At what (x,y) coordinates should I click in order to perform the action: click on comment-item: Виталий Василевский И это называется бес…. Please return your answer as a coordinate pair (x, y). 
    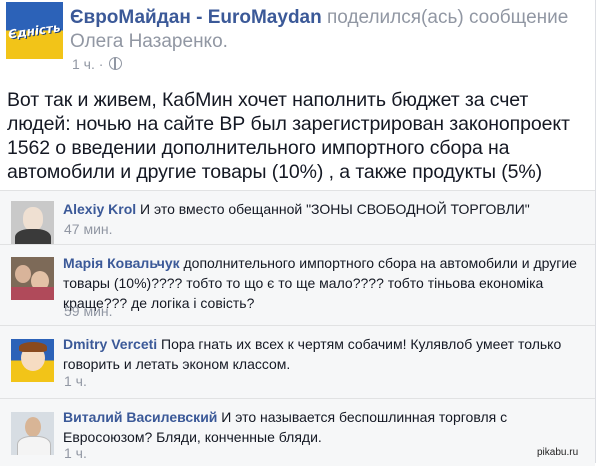
    Looking at the image, I should click on (297, 432).